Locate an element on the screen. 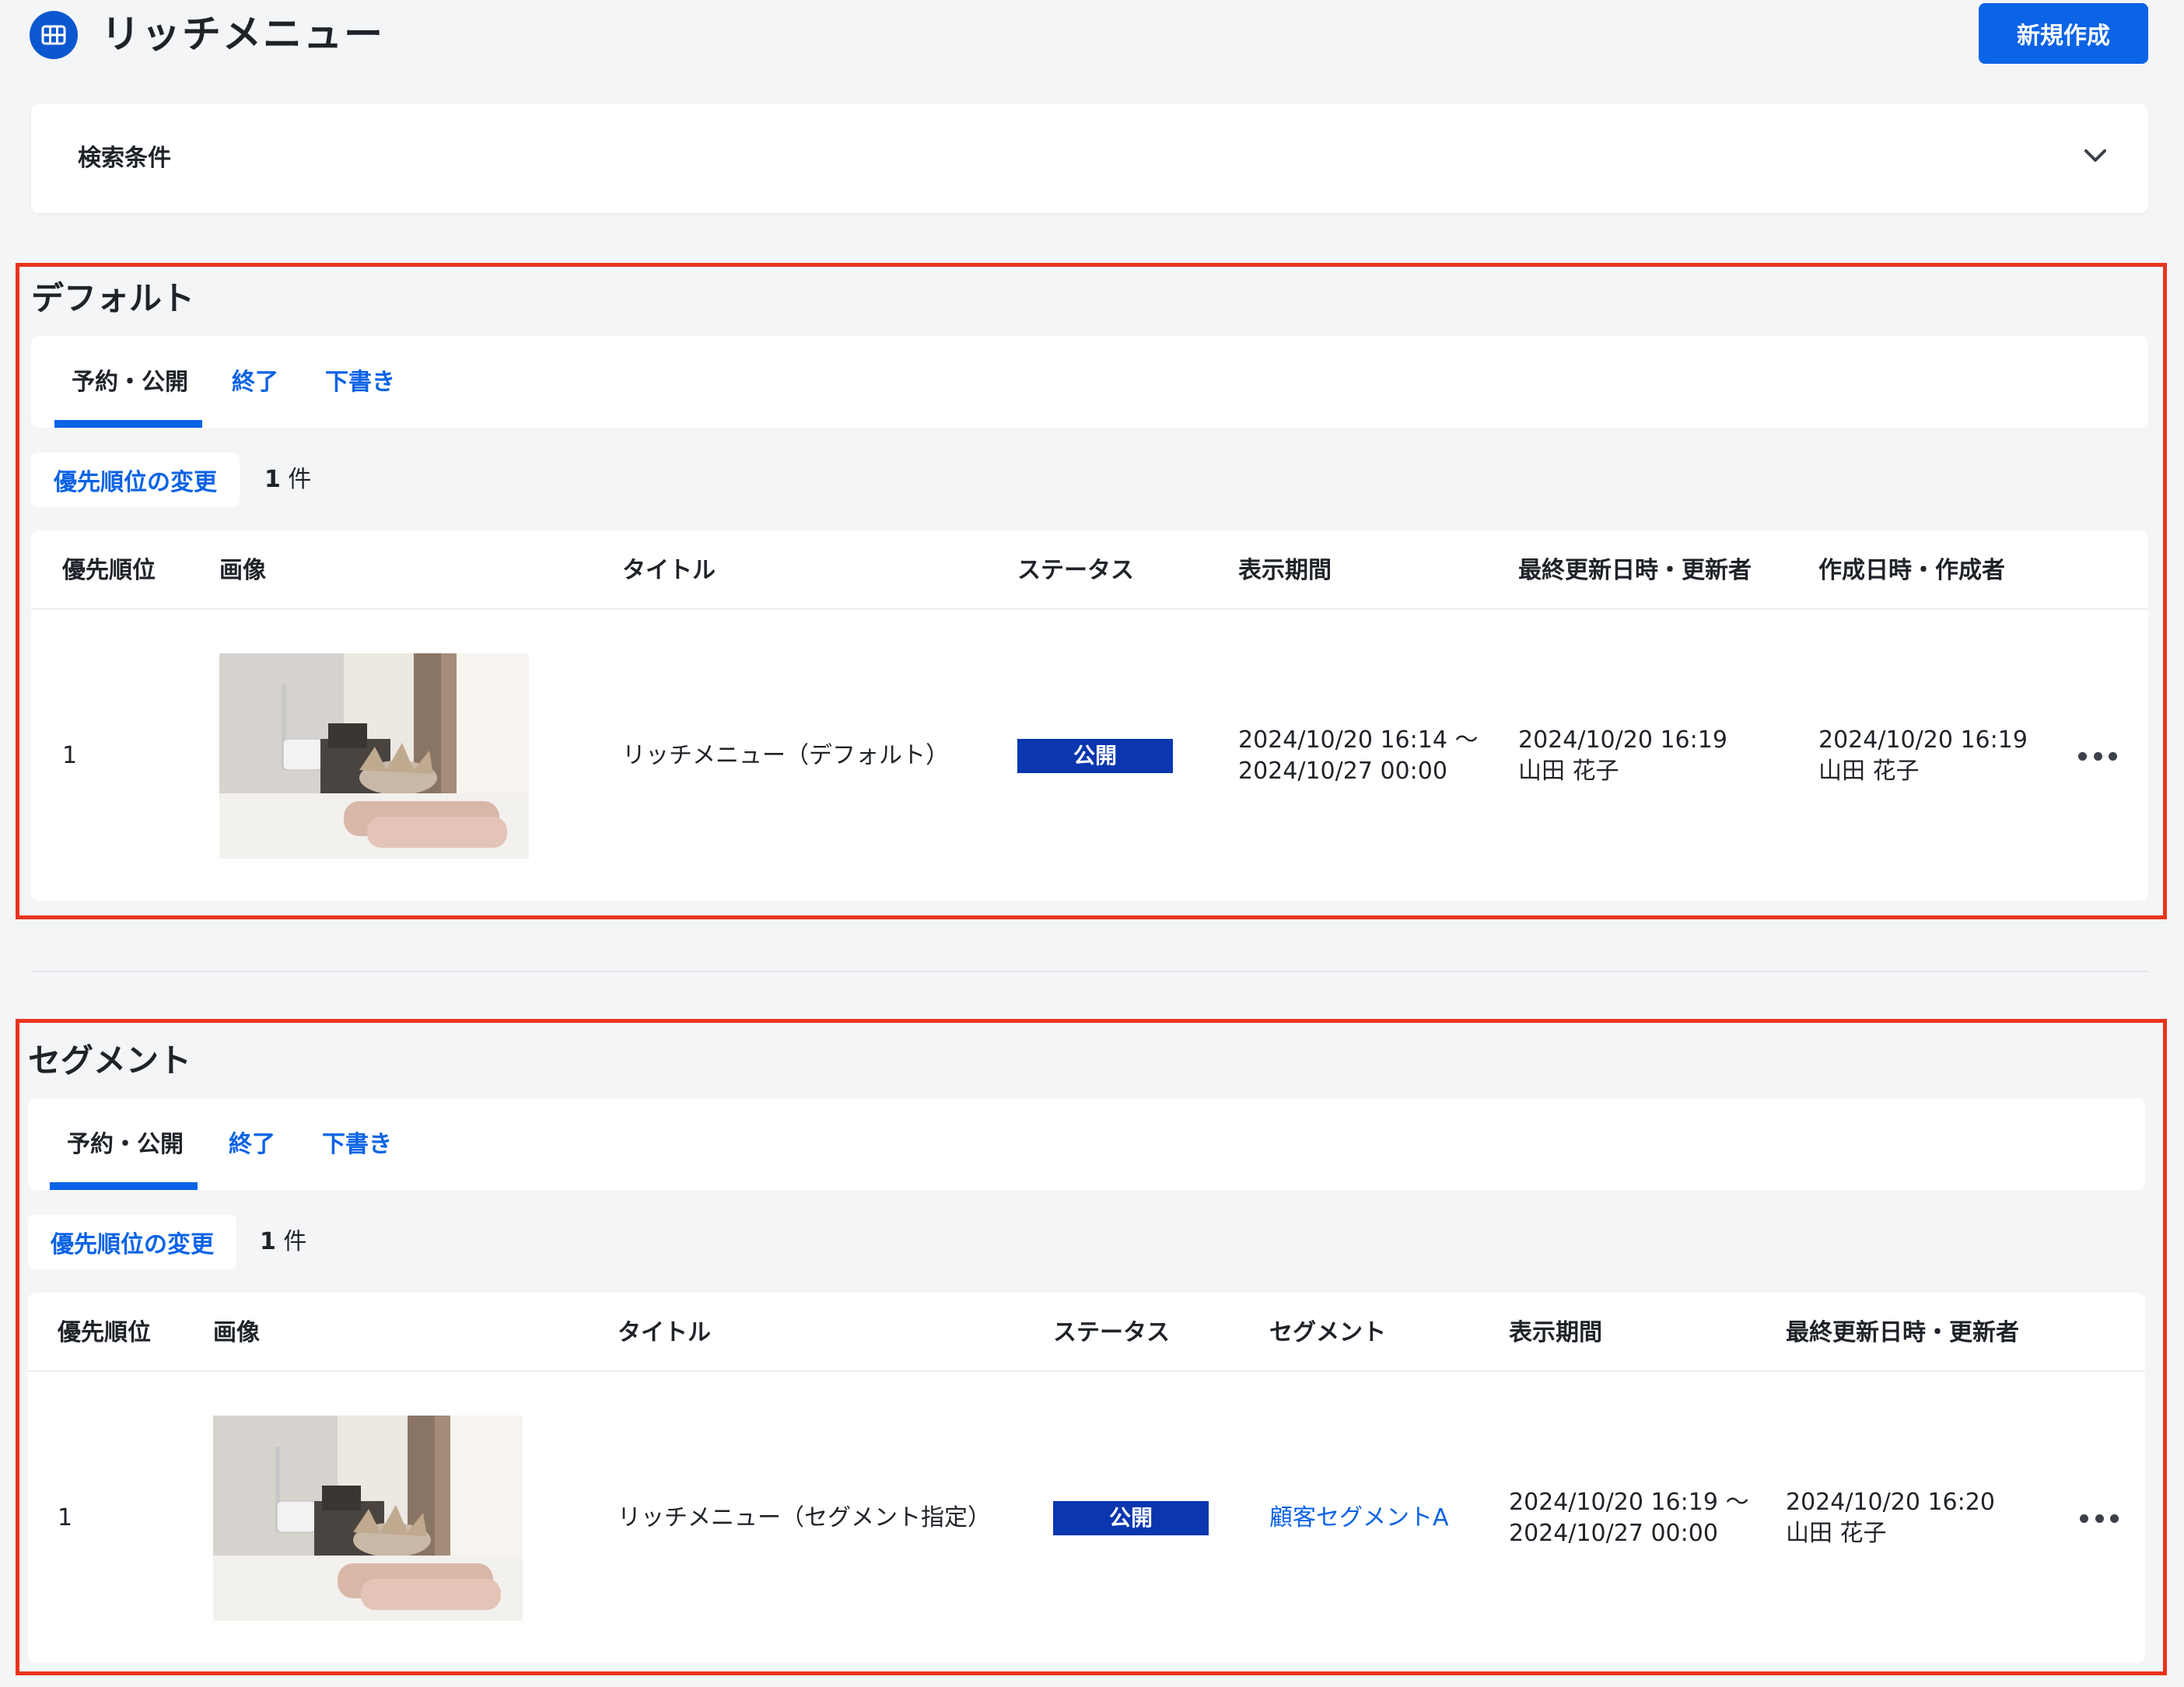 The width and height of the screenshot is (2184, 1687). column-header-segment: セグメント is located at coordinates (1328, 1332).